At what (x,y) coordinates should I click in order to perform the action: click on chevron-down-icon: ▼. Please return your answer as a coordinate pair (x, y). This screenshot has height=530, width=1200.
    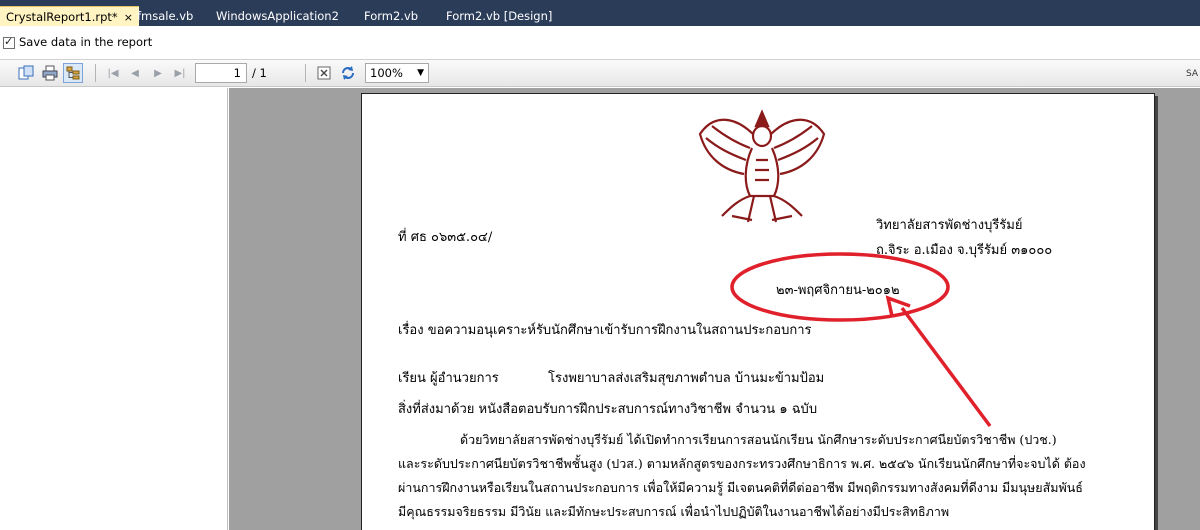
    Looking at the image, I should click on (420, 73).